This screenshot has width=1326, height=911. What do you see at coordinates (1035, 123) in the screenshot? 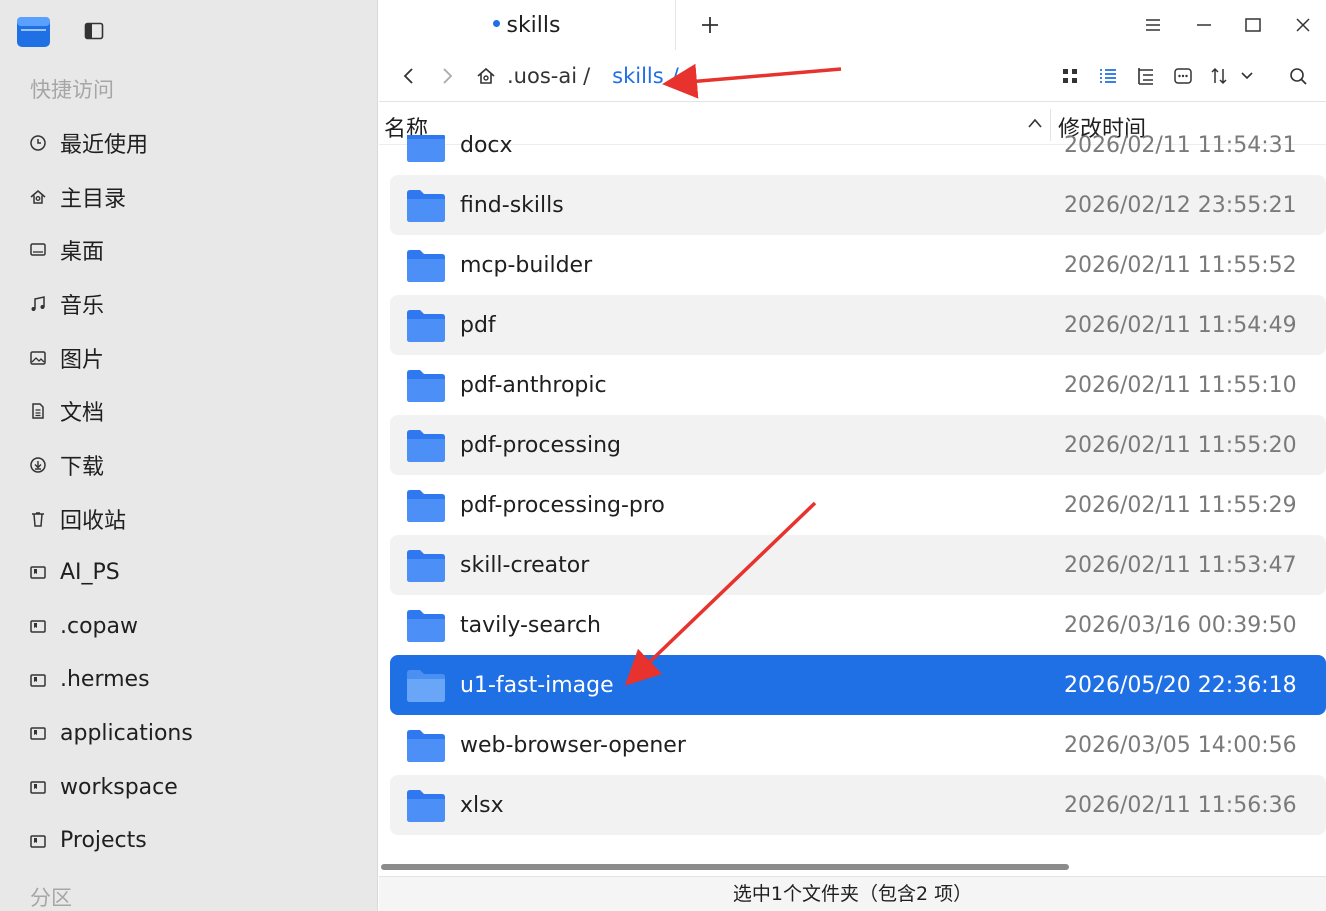
I see `sort-ascending-icon` at bounding box center [1035, 123].